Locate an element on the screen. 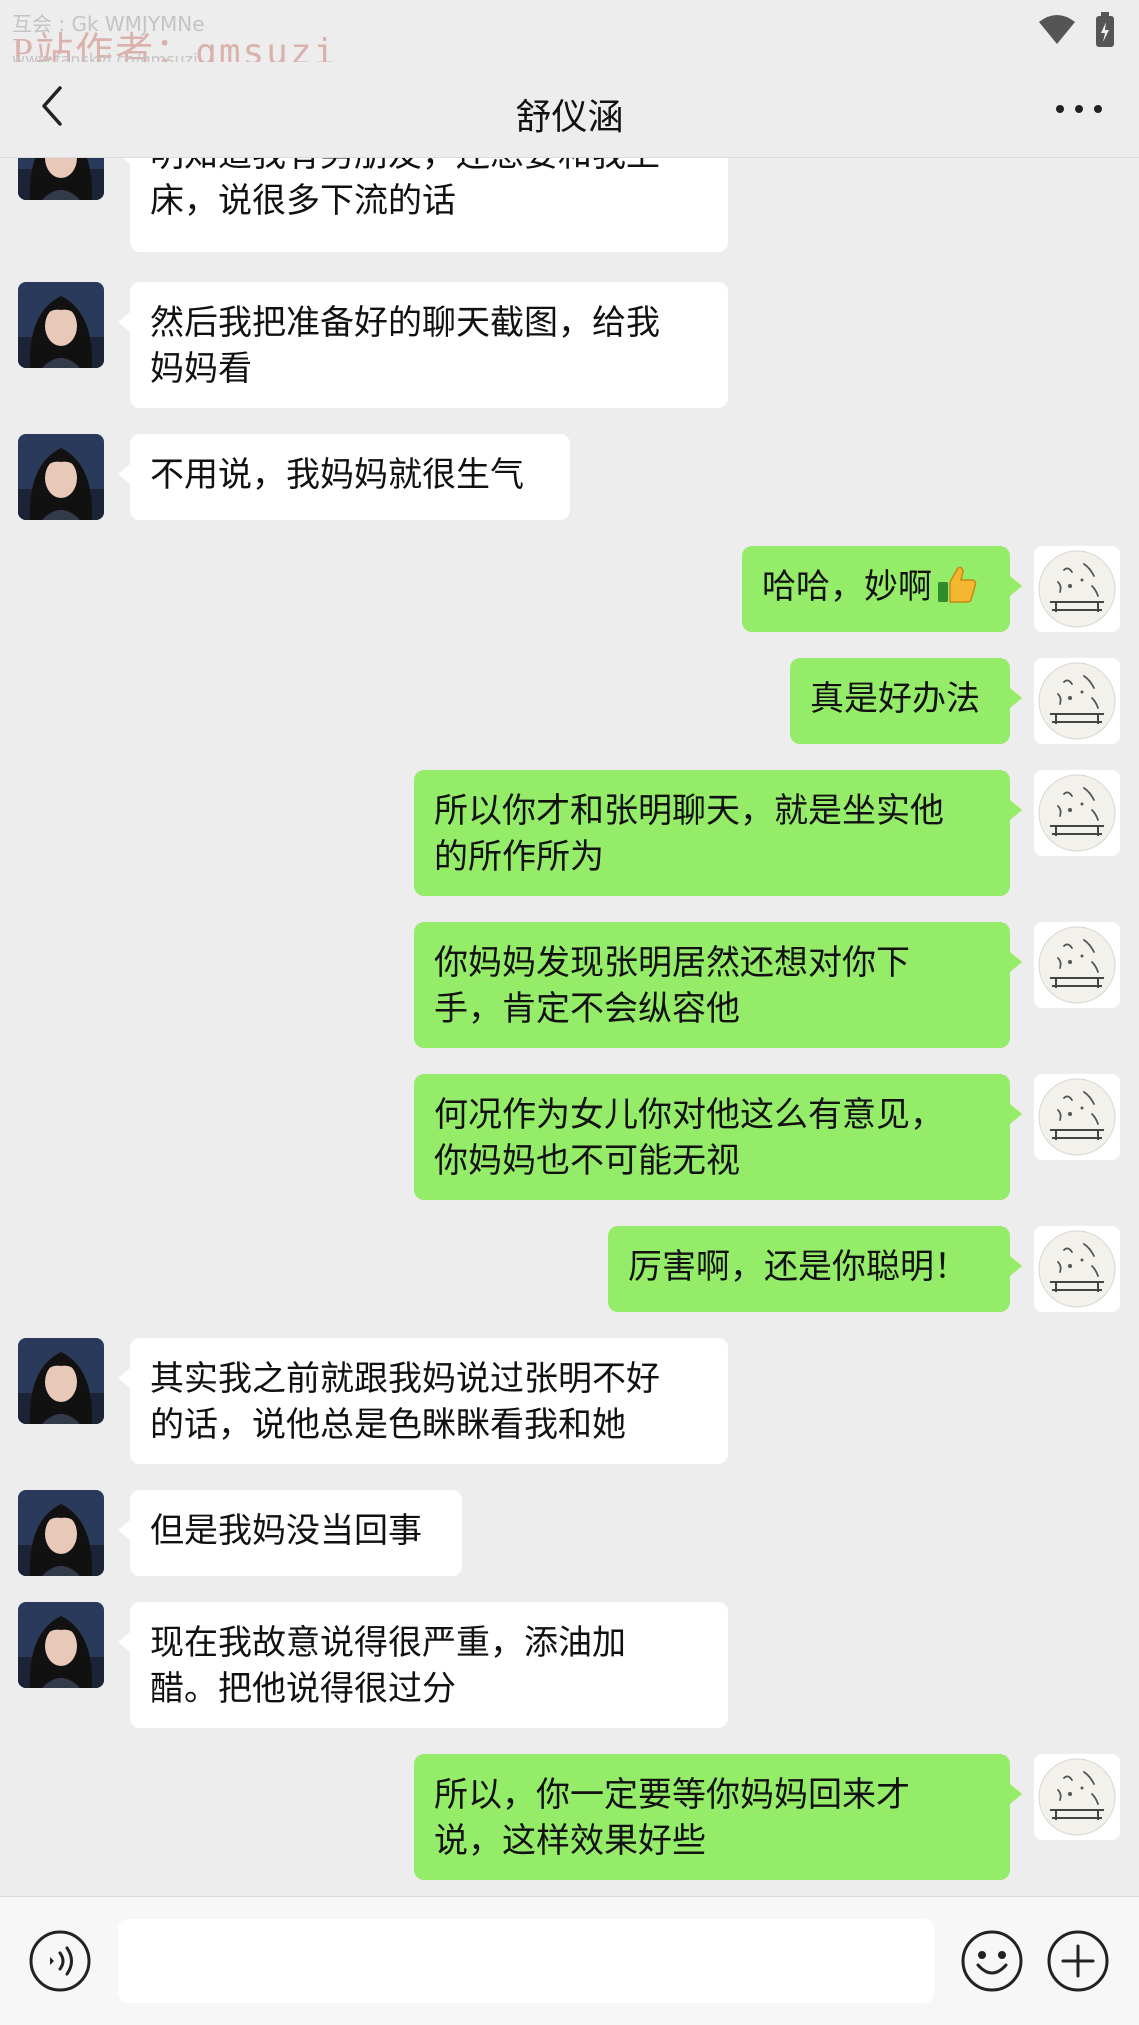 This screenshot has height=2025, width=1139. message-bubble-outgoing: 真是好办法 is located at coordinates (906, 701).